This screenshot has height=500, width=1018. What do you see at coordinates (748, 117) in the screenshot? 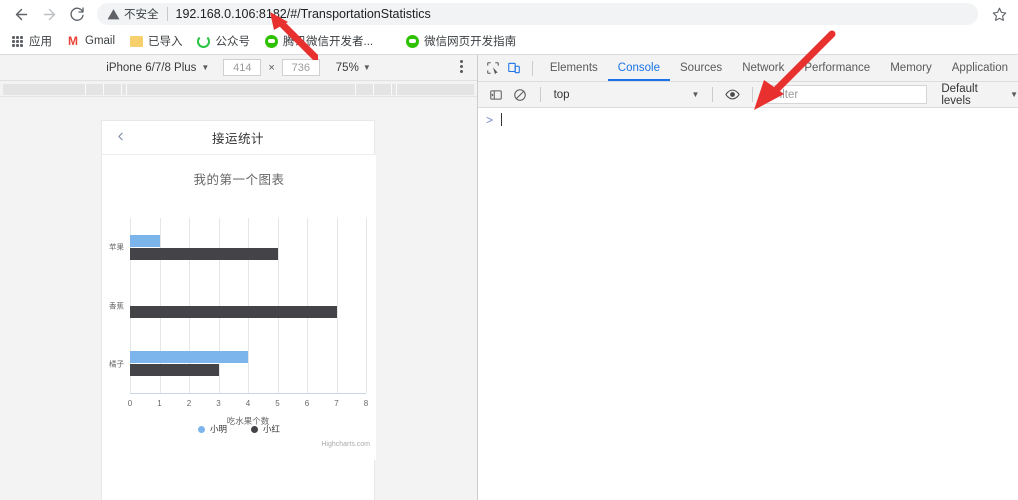
I see `console-prompt: >` at bounding box center [748, 117].